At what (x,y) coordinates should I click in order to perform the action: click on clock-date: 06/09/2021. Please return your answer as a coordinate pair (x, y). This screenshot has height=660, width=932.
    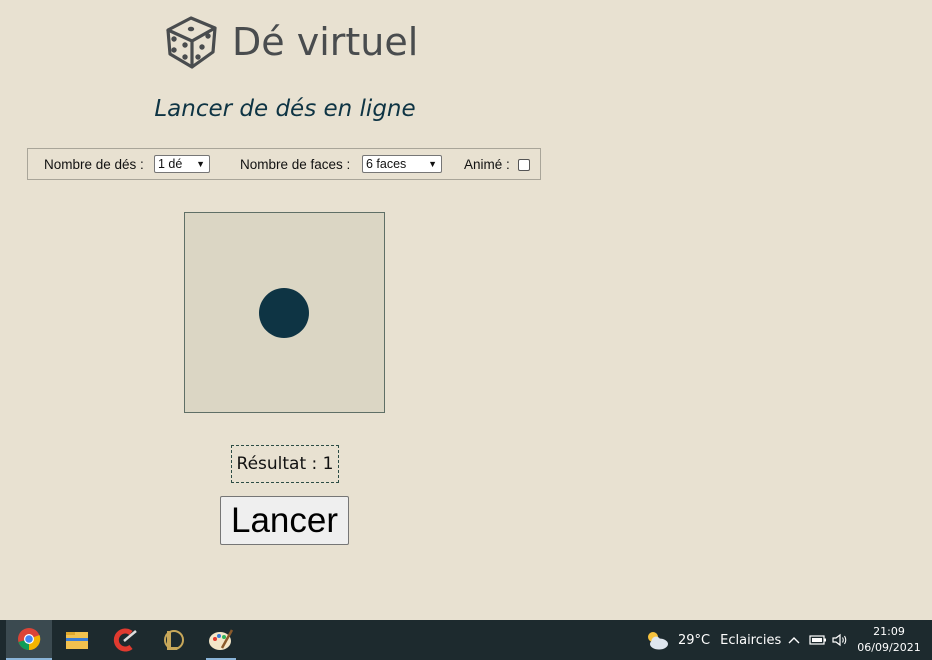
    Looking at the image, I should click on (889, 647).